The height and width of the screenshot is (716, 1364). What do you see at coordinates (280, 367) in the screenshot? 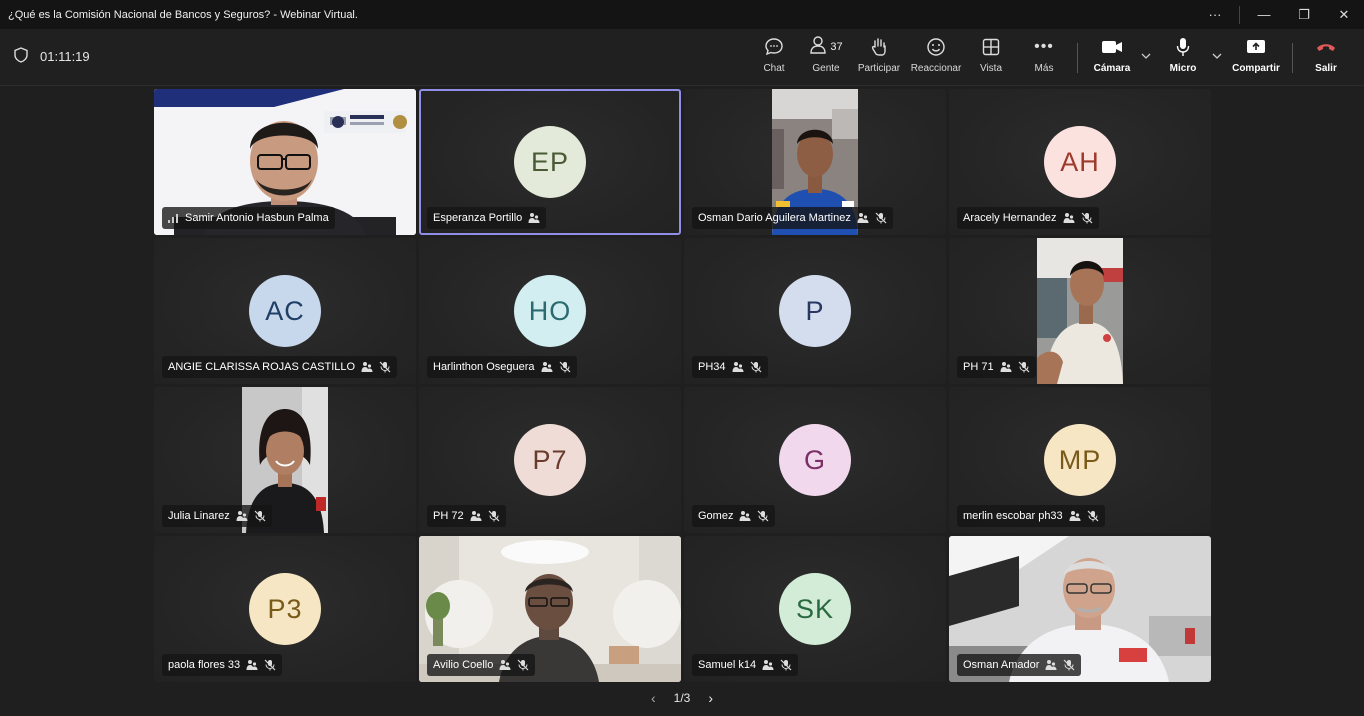
I see `name-tag: ANGIE CLARISSA ROJAS CASTILLO` at bounding box center [280, 367].